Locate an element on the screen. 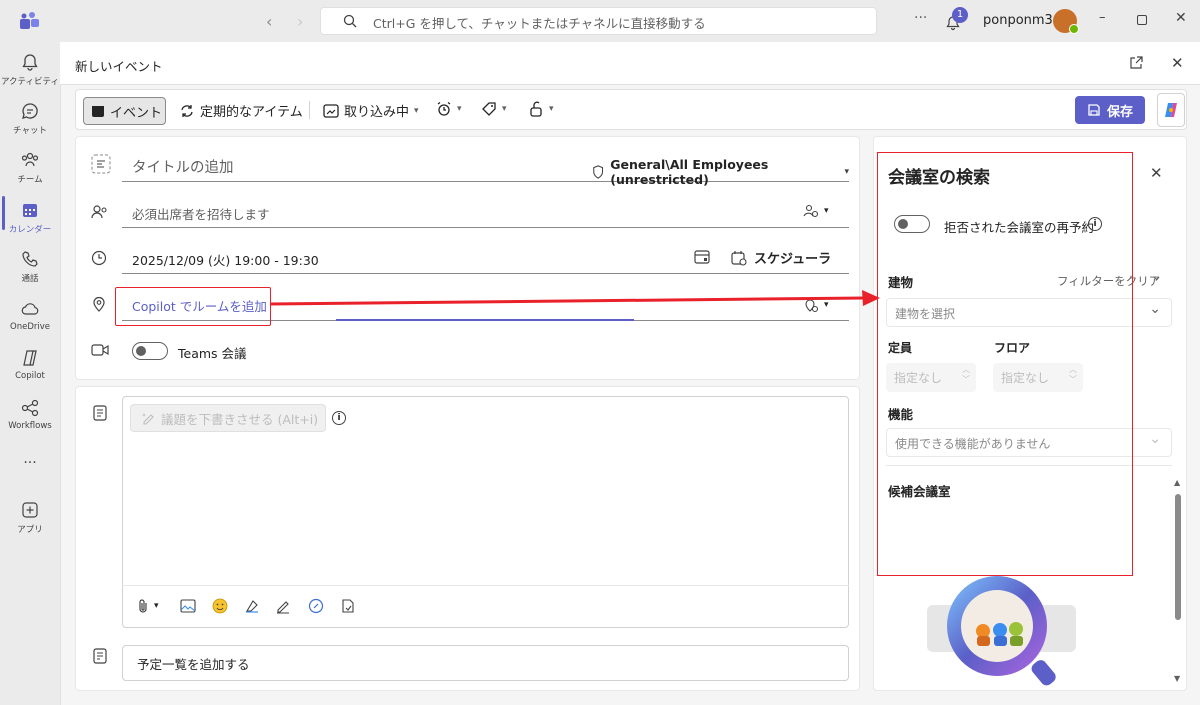 The height and width of the screenshot is (705, 1200). phone-icon is located at coordinates (30, 259).